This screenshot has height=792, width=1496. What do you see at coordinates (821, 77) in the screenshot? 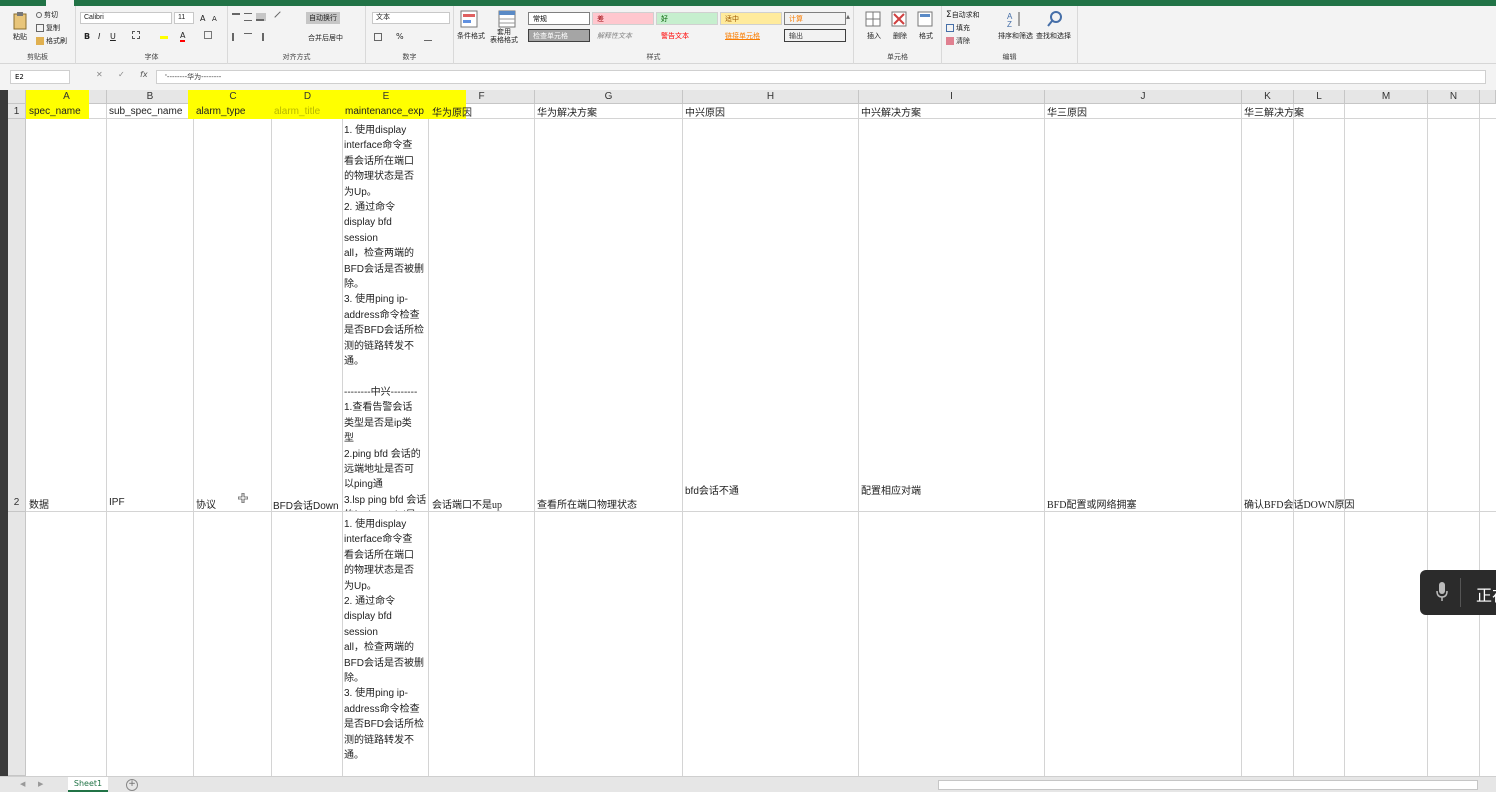
I see `formula-input: '--------华为--------` at bounding box center [821, 77].